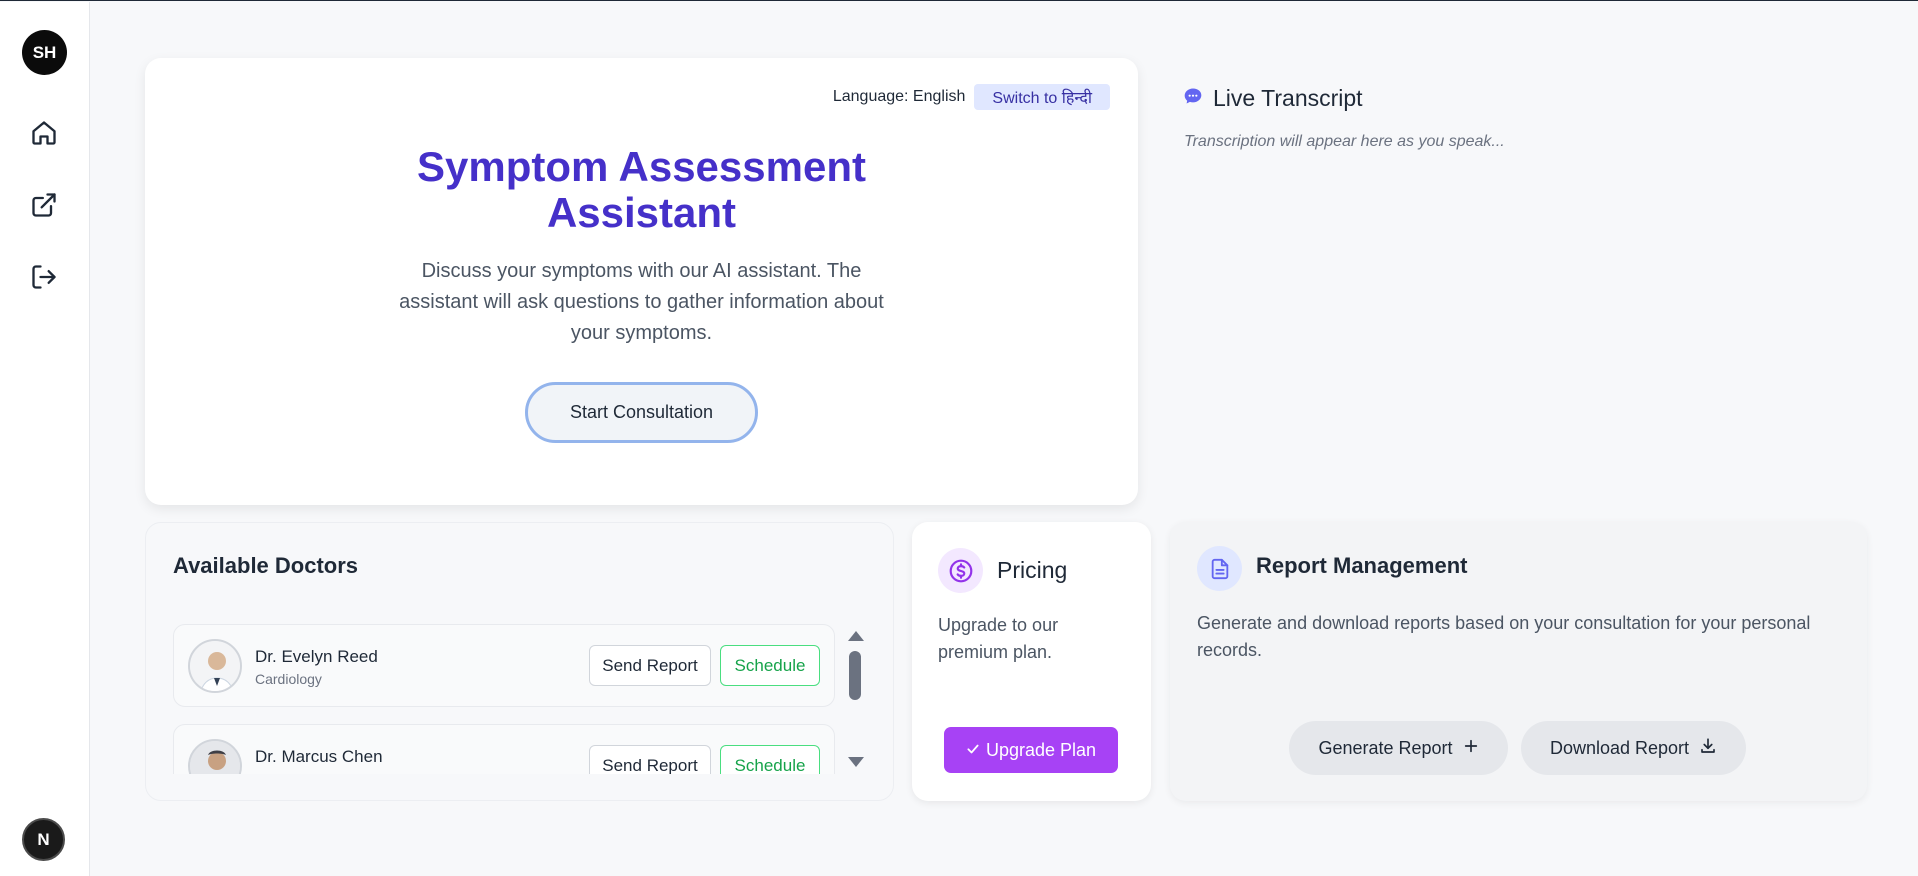 The width and height of the screenshot is (1918, 876). Describe the element at coordinates (288, 679) in the screenshot. I see `doctor-specialty: Cardiology` at that location.